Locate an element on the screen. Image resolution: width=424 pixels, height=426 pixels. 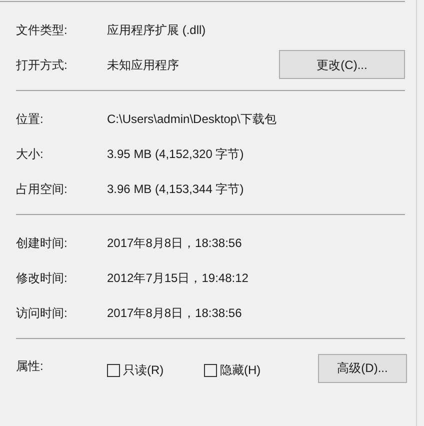
field-label: 访问时间: is located at coordinates (42, 313).